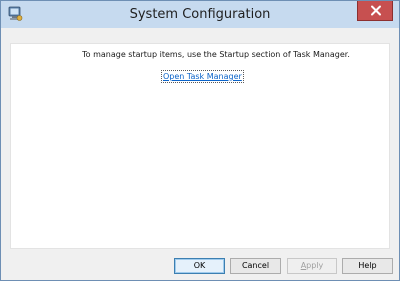  Describe the element at coordinates (199, 266) in the screenshot. I see `ok-button: OK` at that location.